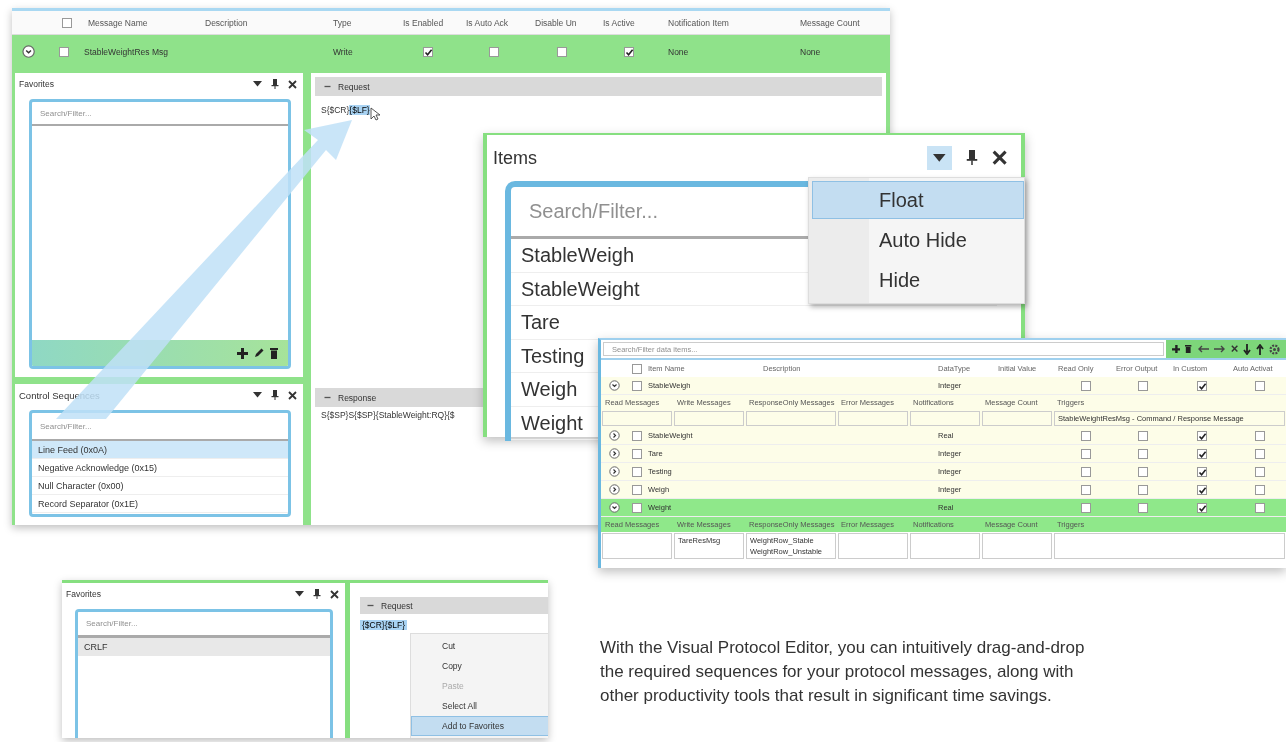 The image size is (1286, 742). I want to click on menu-item: Select All, so click(479, 706).